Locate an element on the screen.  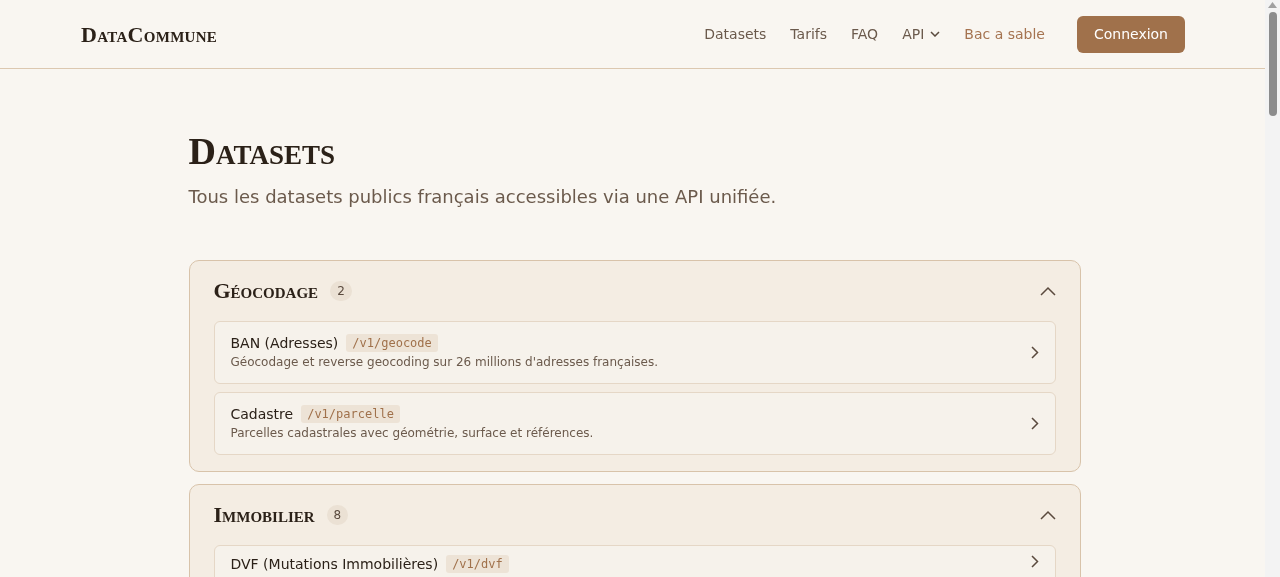
nav-link: Tarifs is located at coordinates (808, 34).